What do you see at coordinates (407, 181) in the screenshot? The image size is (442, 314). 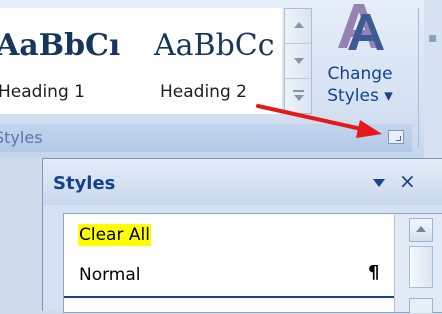 I see `close-icon: ×` at bounding box center [407, 181].